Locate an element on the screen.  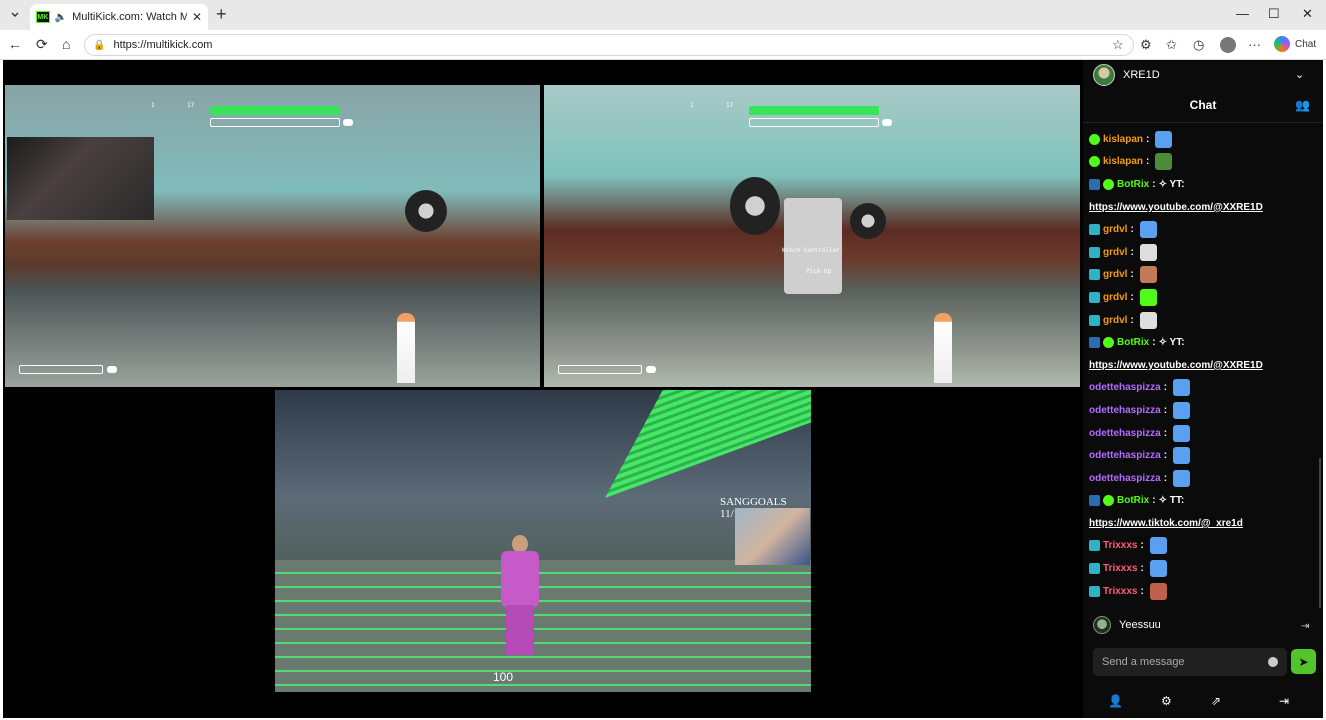
hud-stat-b: 17 is located at coordinates (730, 105).